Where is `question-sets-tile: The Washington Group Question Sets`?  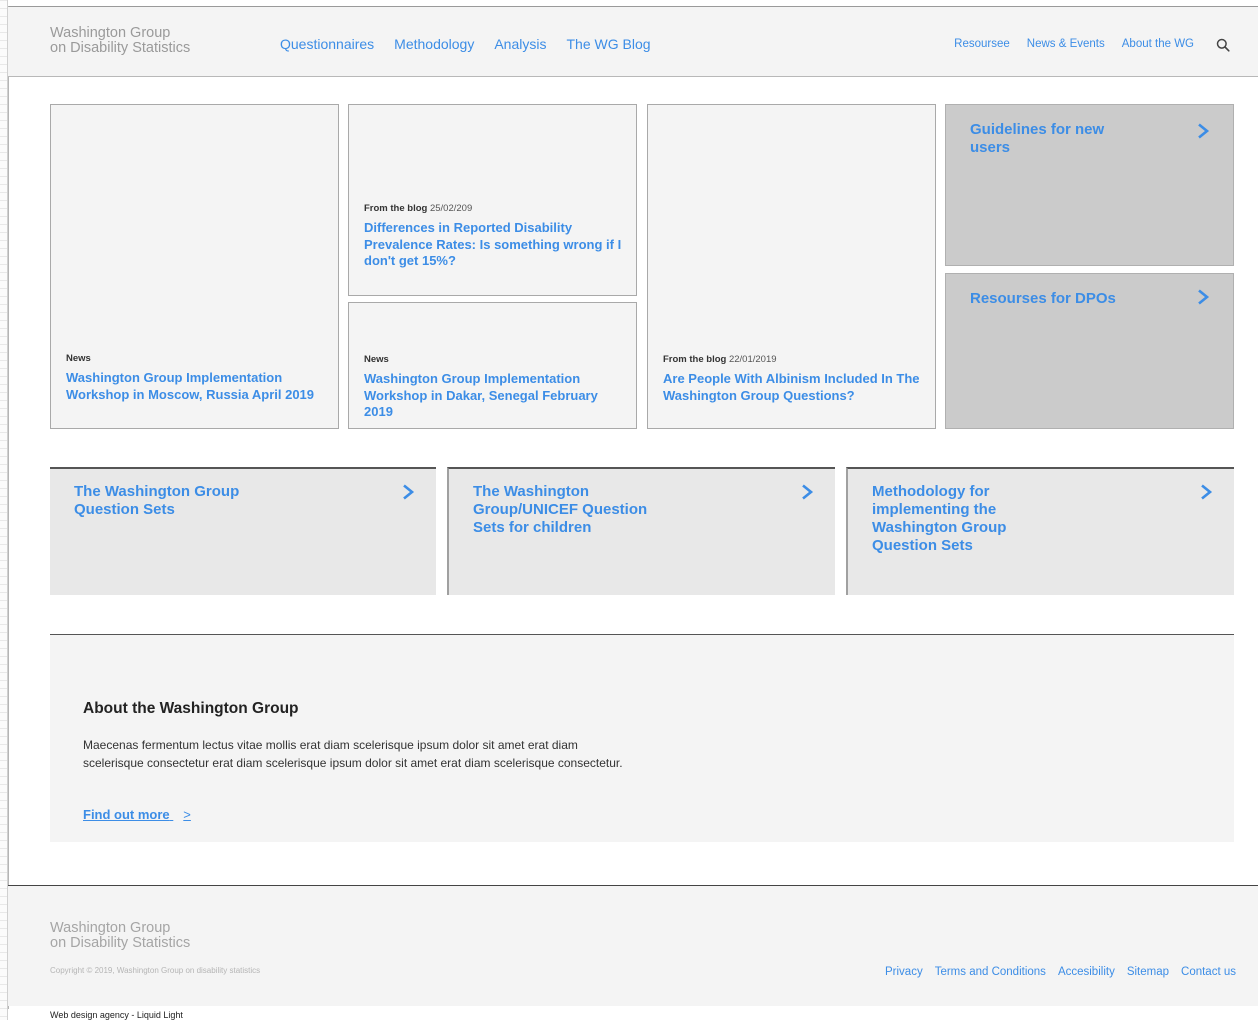 question-sets-tile: The Washington Group Question Sets is located at coordinates (243, 531).